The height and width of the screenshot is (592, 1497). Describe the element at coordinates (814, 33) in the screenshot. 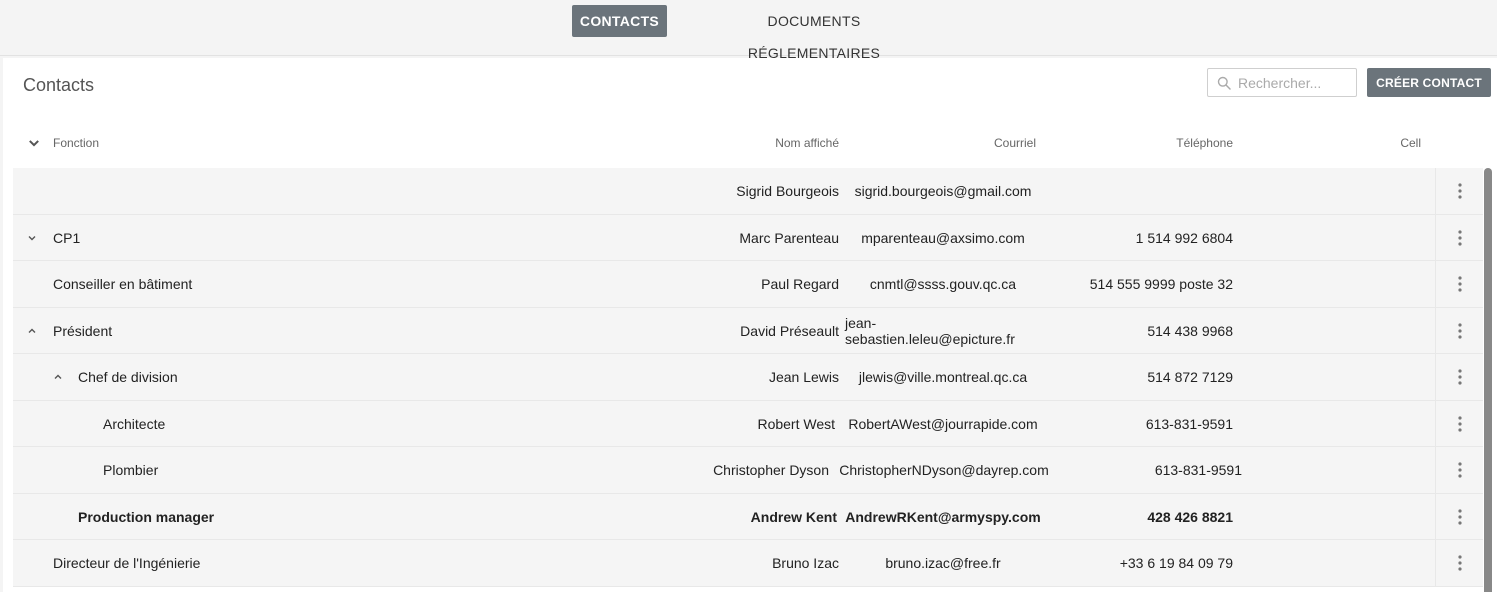

I see `tab-documents-reglementaires: DOCUMENTS RÉGLEMENTAIRES` at that location.